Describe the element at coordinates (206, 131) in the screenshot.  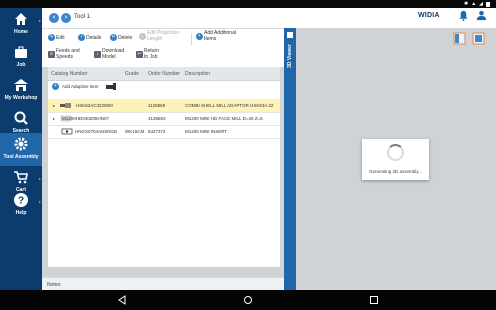
I see `description-cell: M1200 MINI INSERT` at that location.